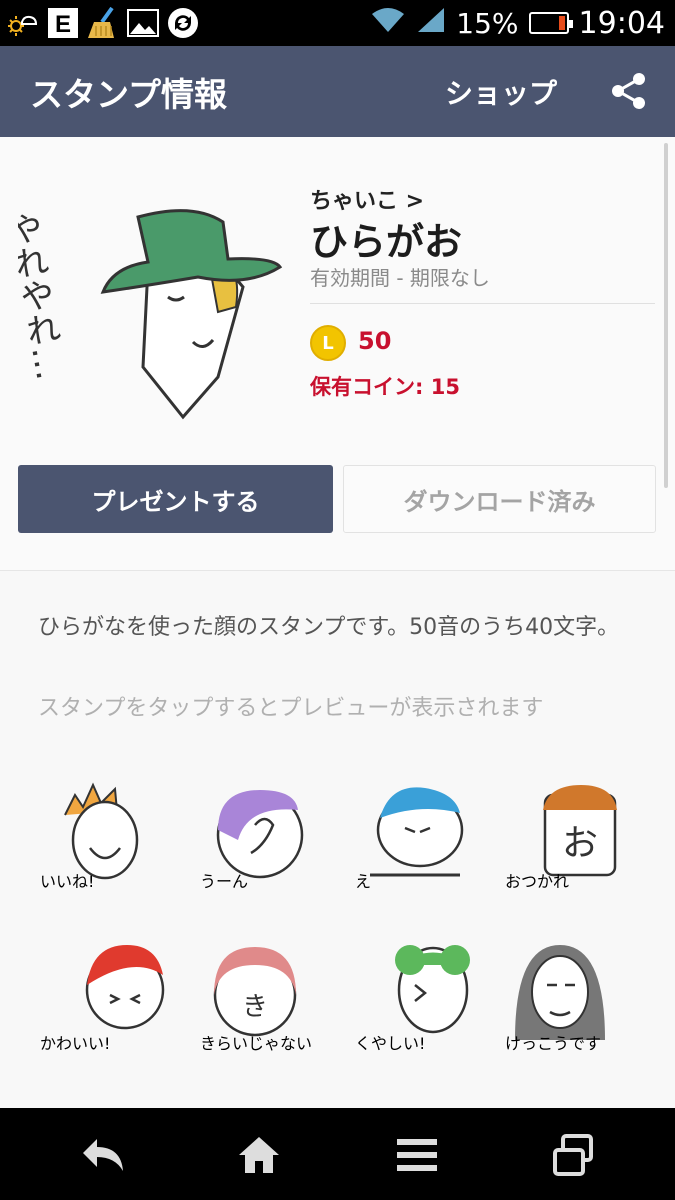  I want to click on menu-button, so click(417, 1155).